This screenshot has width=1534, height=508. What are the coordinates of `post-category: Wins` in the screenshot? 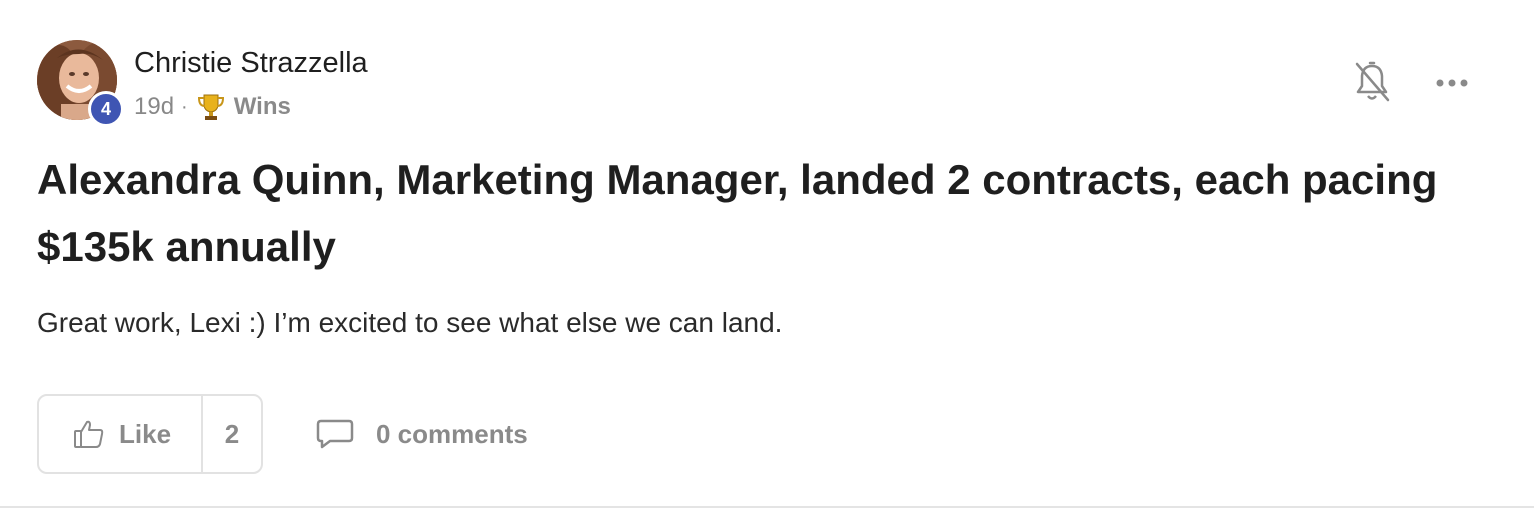 It's located at (262, 107).